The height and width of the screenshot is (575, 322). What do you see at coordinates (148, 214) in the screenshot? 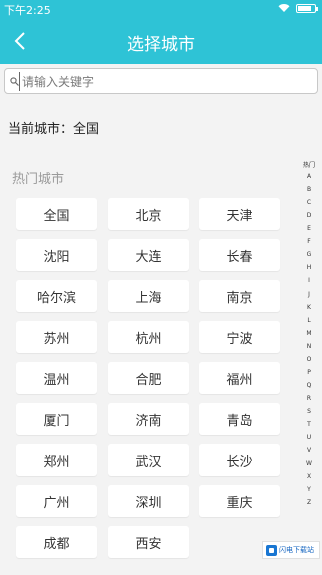
I see `city-button: 北京` at bounding box center [148, 214].